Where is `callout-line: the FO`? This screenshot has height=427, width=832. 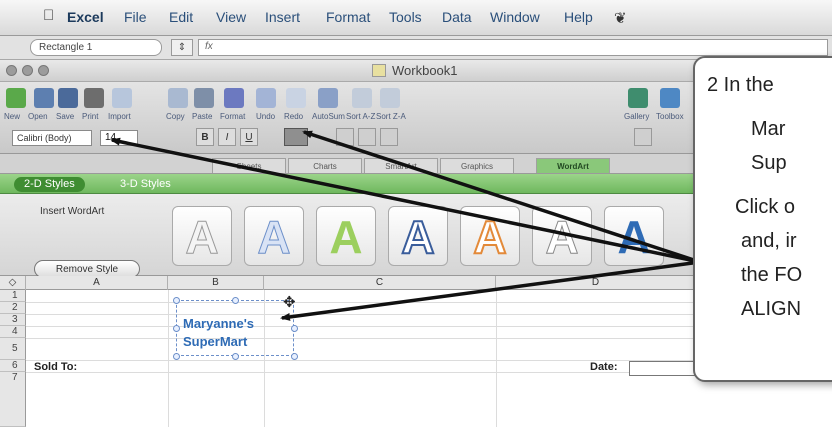
callout-line: the FO is located at coordinates (772, 275).